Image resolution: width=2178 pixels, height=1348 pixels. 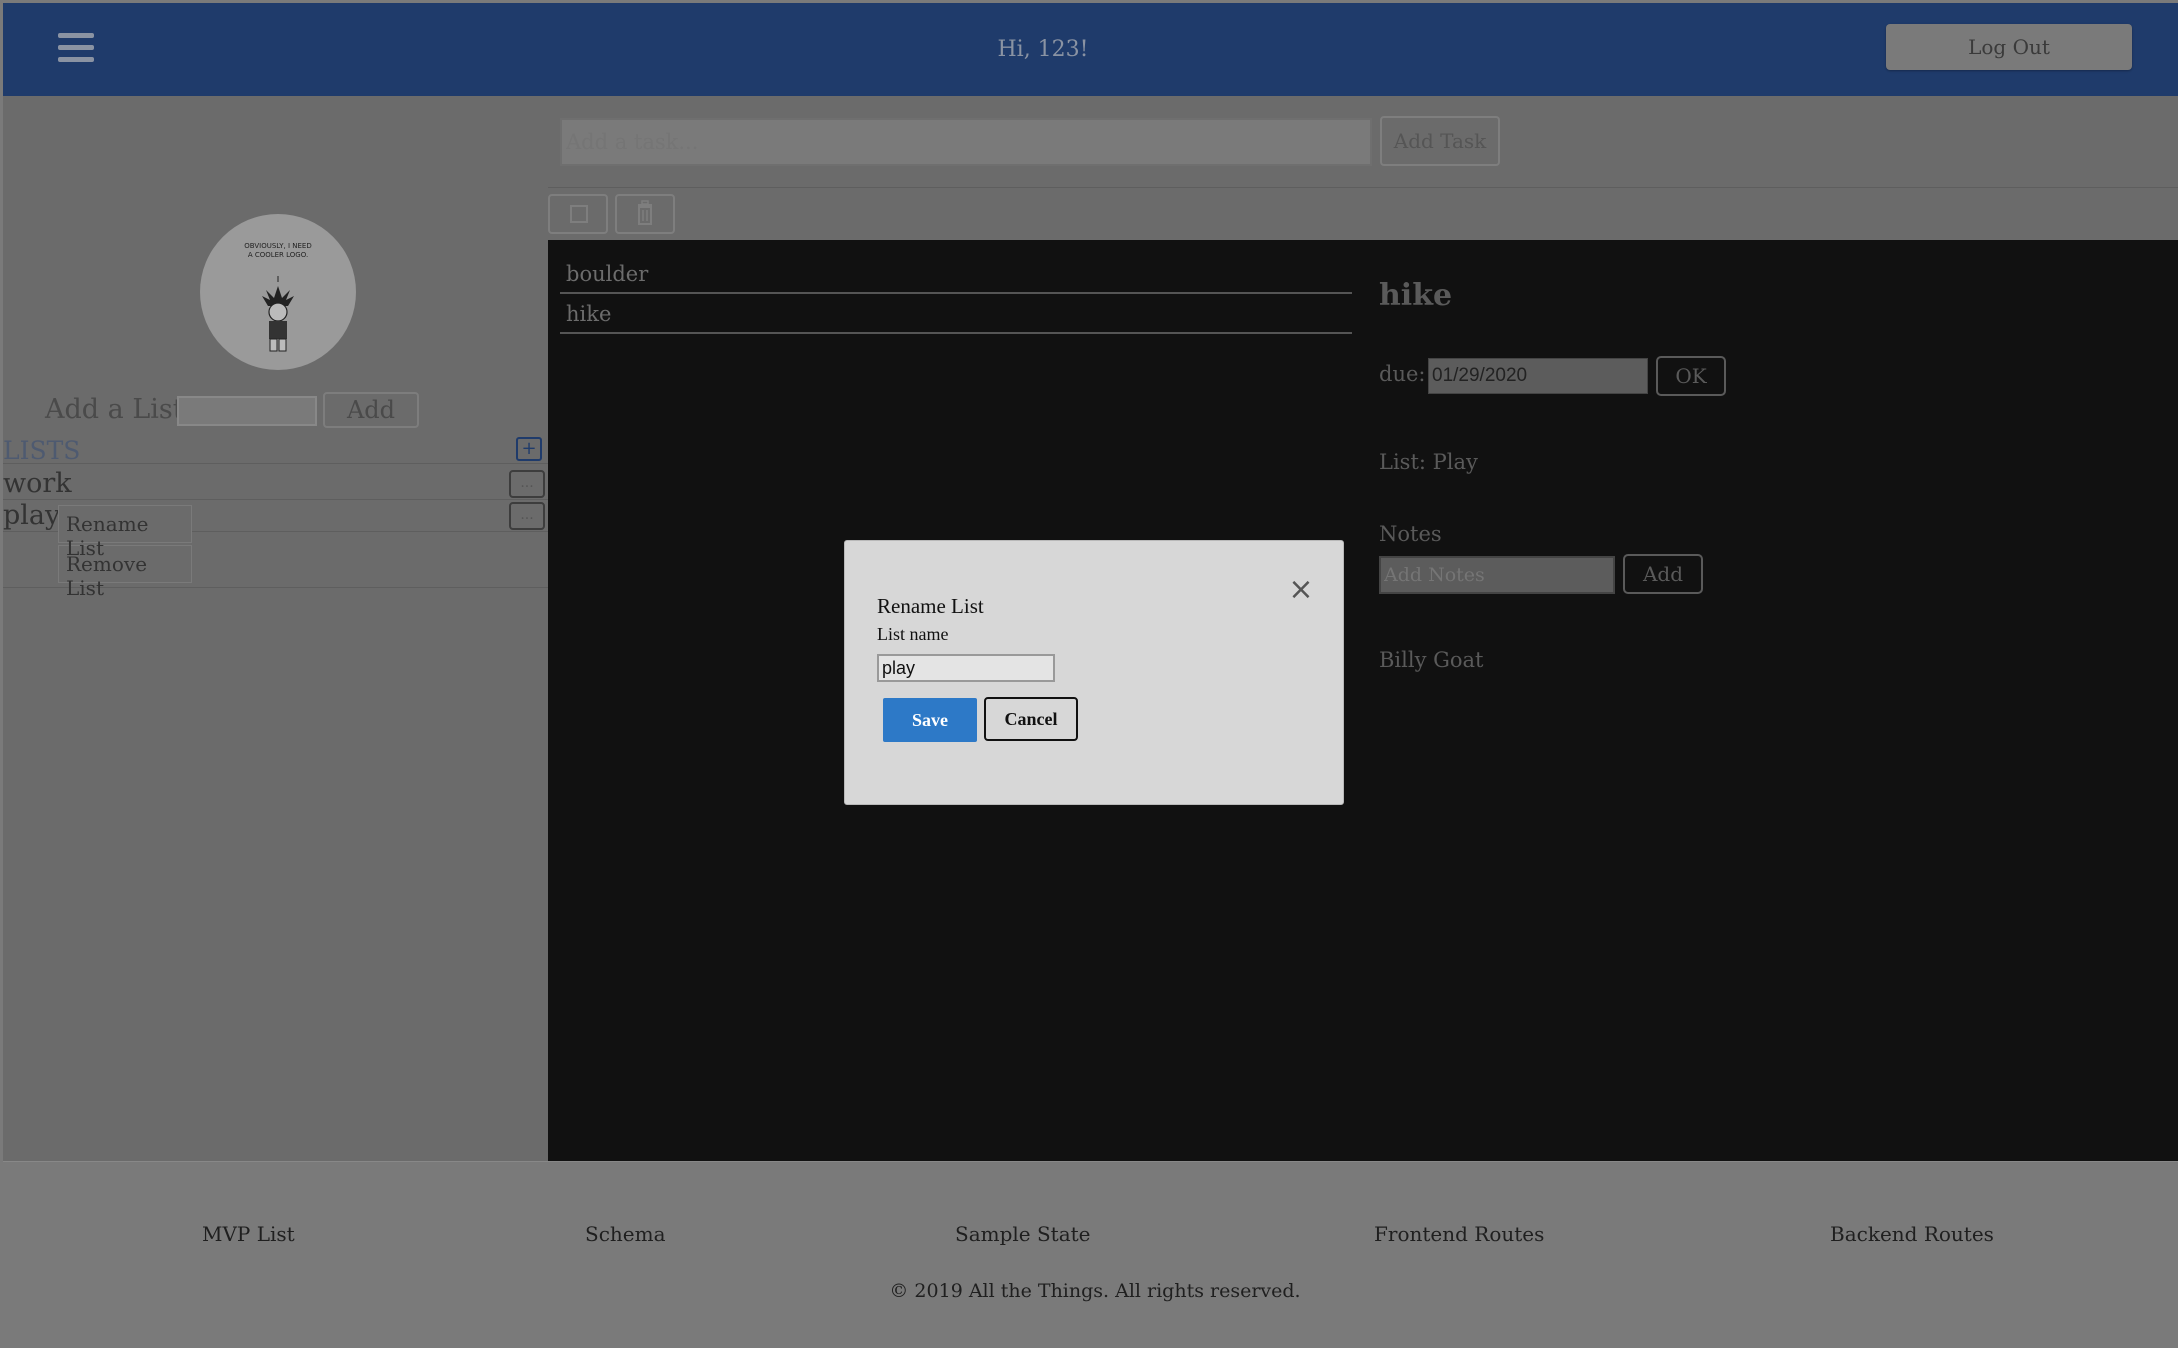 I want to click on footer-link-sample-state: Sample State, so click(x=1023, y=1234).